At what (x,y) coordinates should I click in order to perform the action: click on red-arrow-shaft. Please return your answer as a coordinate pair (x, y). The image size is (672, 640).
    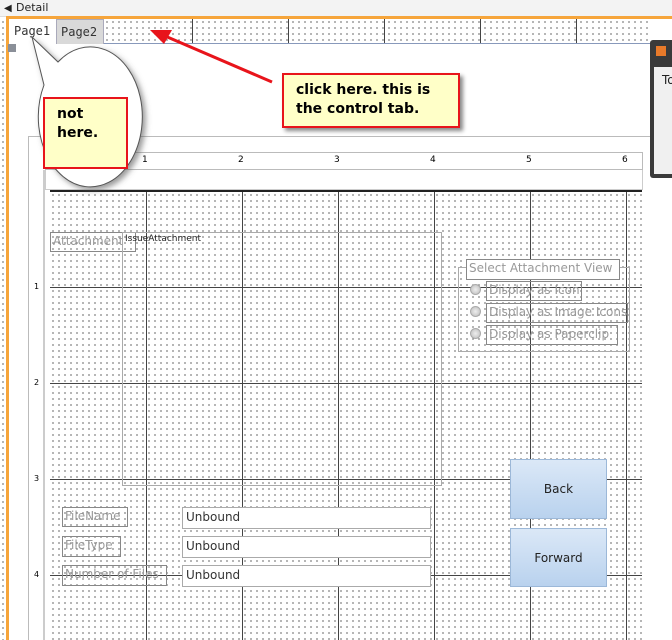
    Looking at the image, I should click on (218, 59).